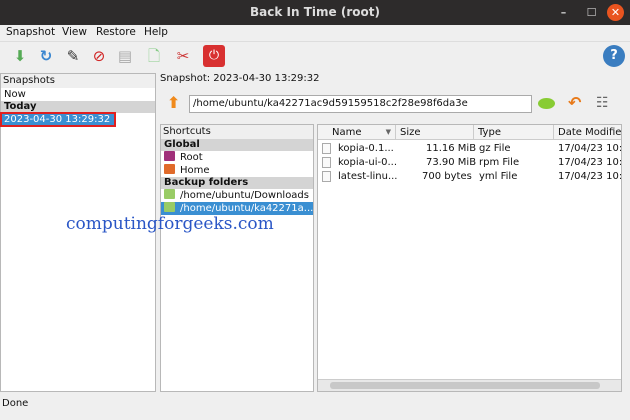 The width and height of the screenshot is (630, 420). What do you see at coordinates (546, 103) in the screenshot?
I see `show-hidden-eye-icon` at bounding box center [546, 103].